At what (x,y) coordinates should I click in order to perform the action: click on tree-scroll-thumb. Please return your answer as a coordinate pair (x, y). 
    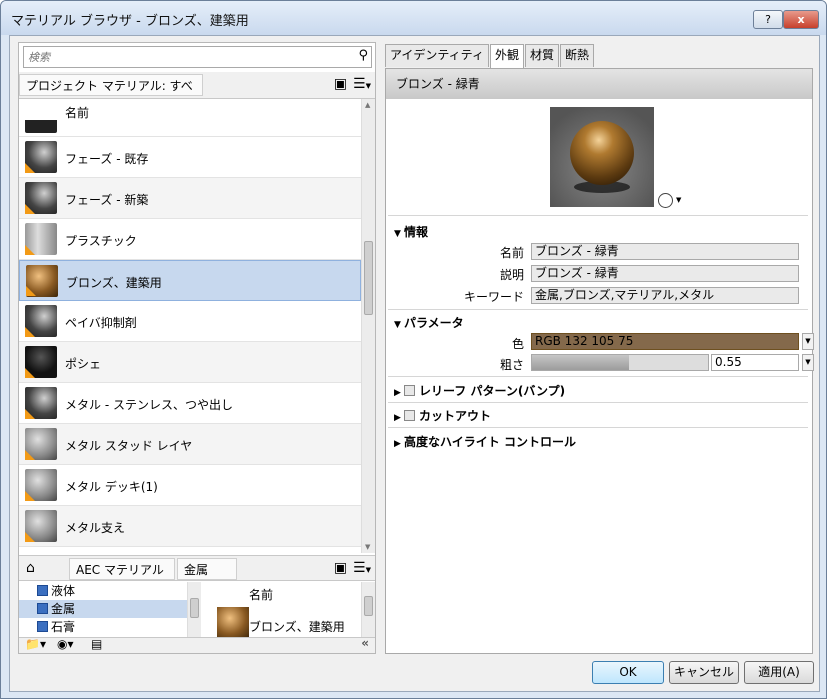
    Looking at the image, I should click on (194, 608).